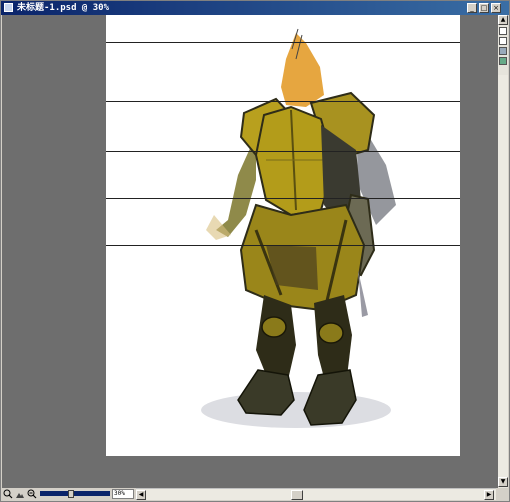 The image size is (510, 502). I want to click on grid-icon, so click(503, 41).